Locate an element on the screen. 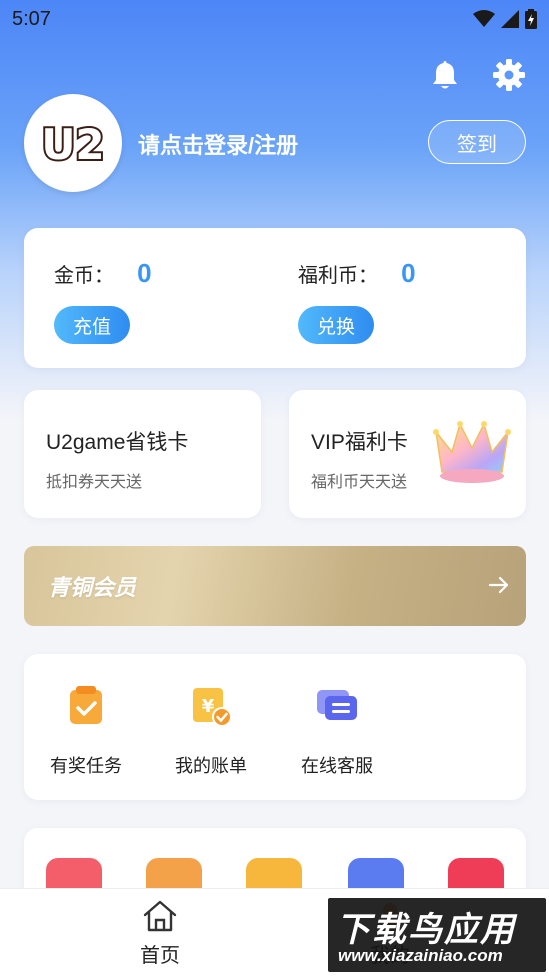 The image size is (549, 976). member-banner: 青铜会员 is located at coordinates (275, 586).